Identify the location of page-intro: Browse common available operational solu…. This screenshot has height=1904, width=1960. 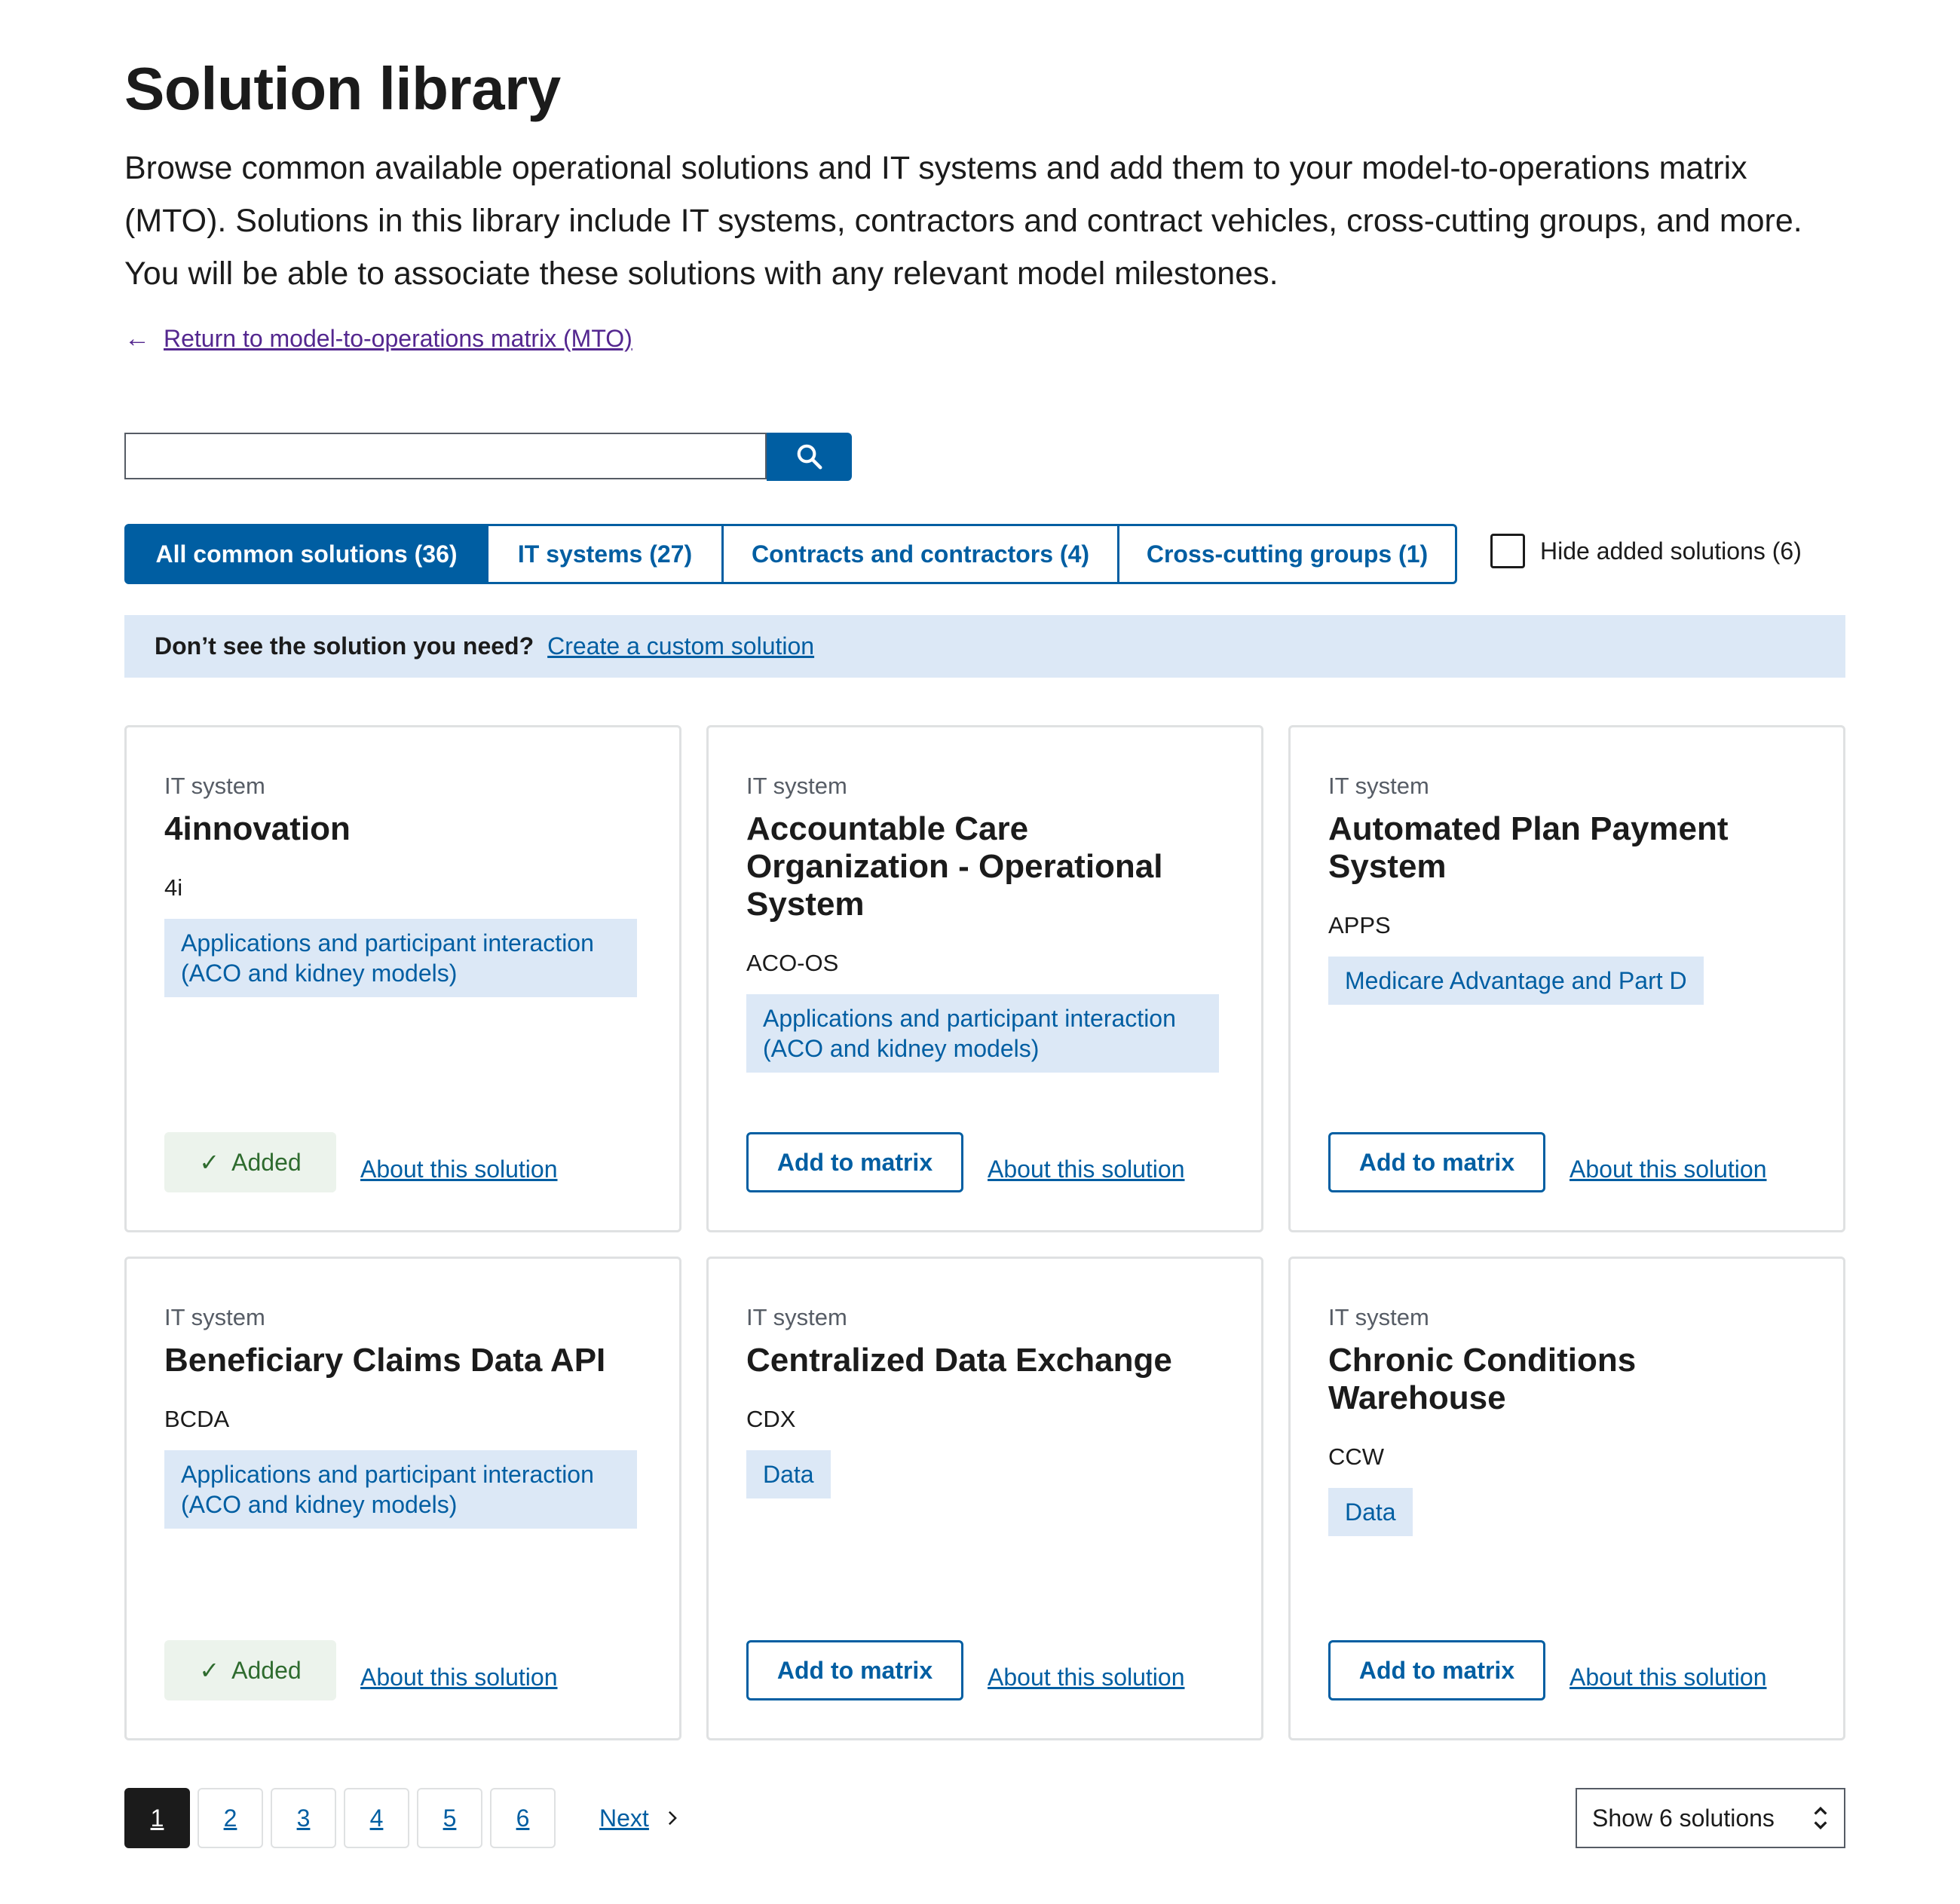
(963, 221).